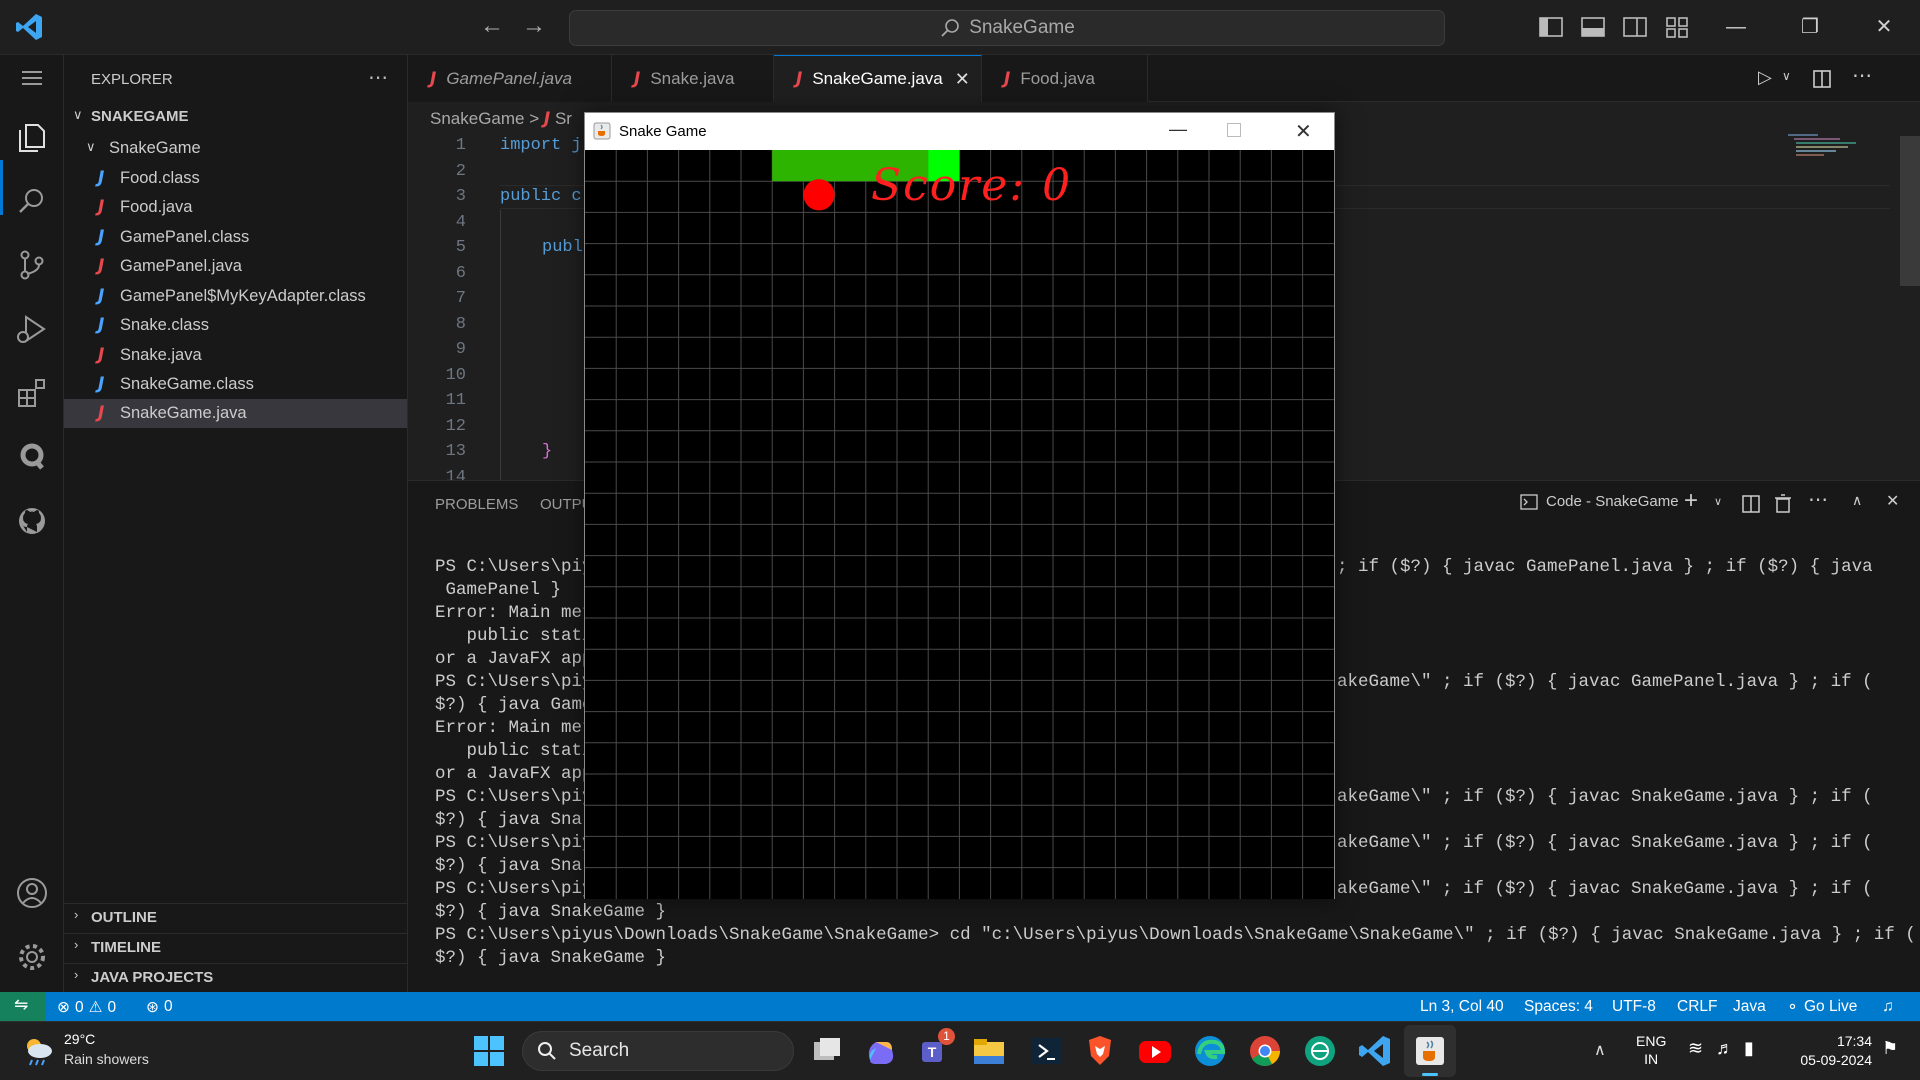  I want to click on accounts-icon, so click(32, 893).